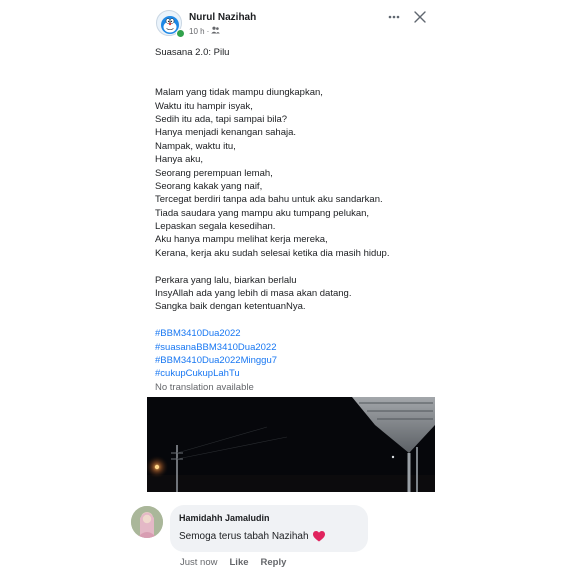  What do you see at coordinates (292, 347) in the screenshot?
I see `hashtag-link: #suasanaBBM3410Dua2022` at bounding box center [292, 347].